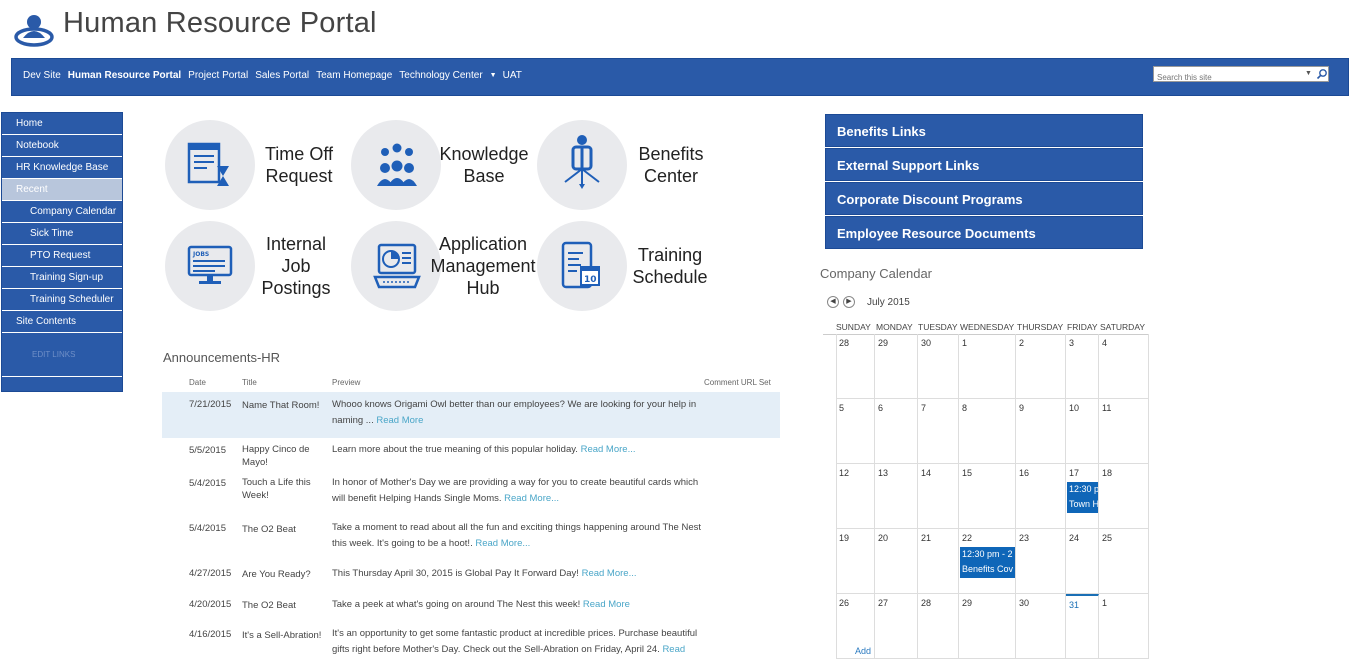 This screenshot has width=1358, height=659. Describe the element at coordinates (926, 538) in the screenshot. I see `calendar-day-number: 21` at that location.